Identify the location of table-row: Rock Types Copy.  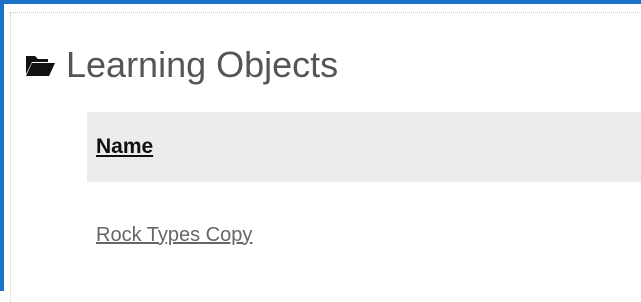
(169, 235).